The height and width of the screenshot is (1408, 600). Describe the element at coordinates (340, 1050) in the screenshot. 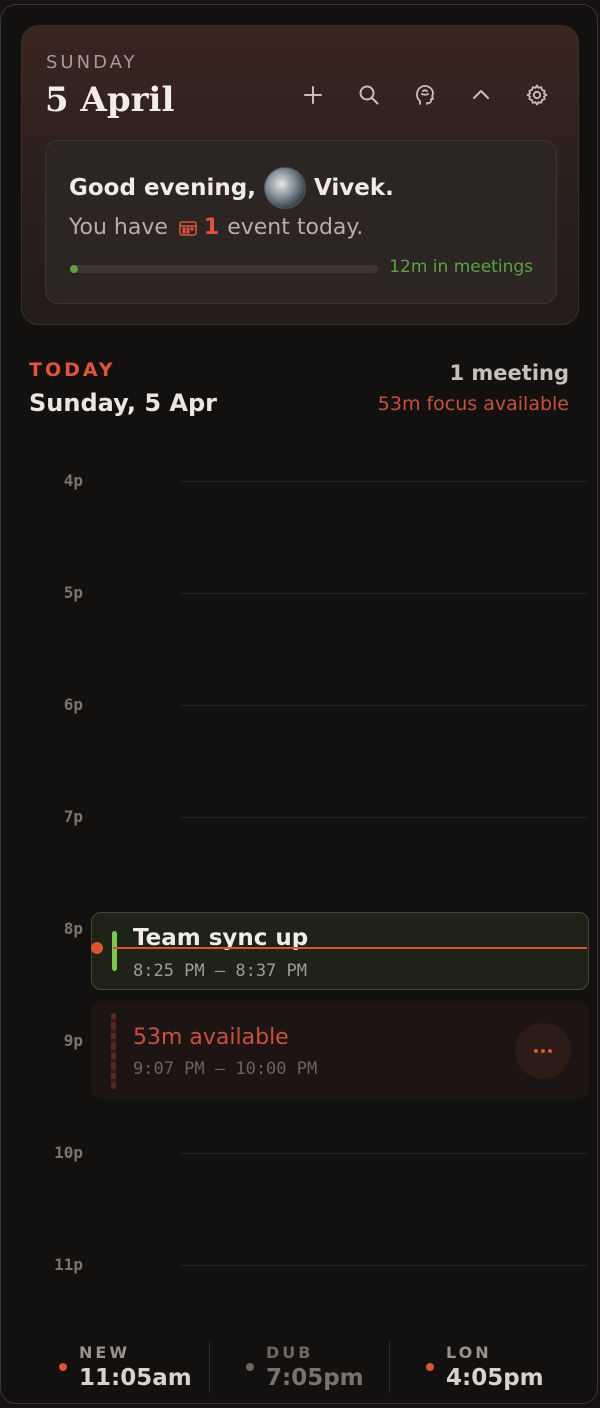

I see `available-slot: 53m available 9:07 PM – 10:00 PM` at that location.